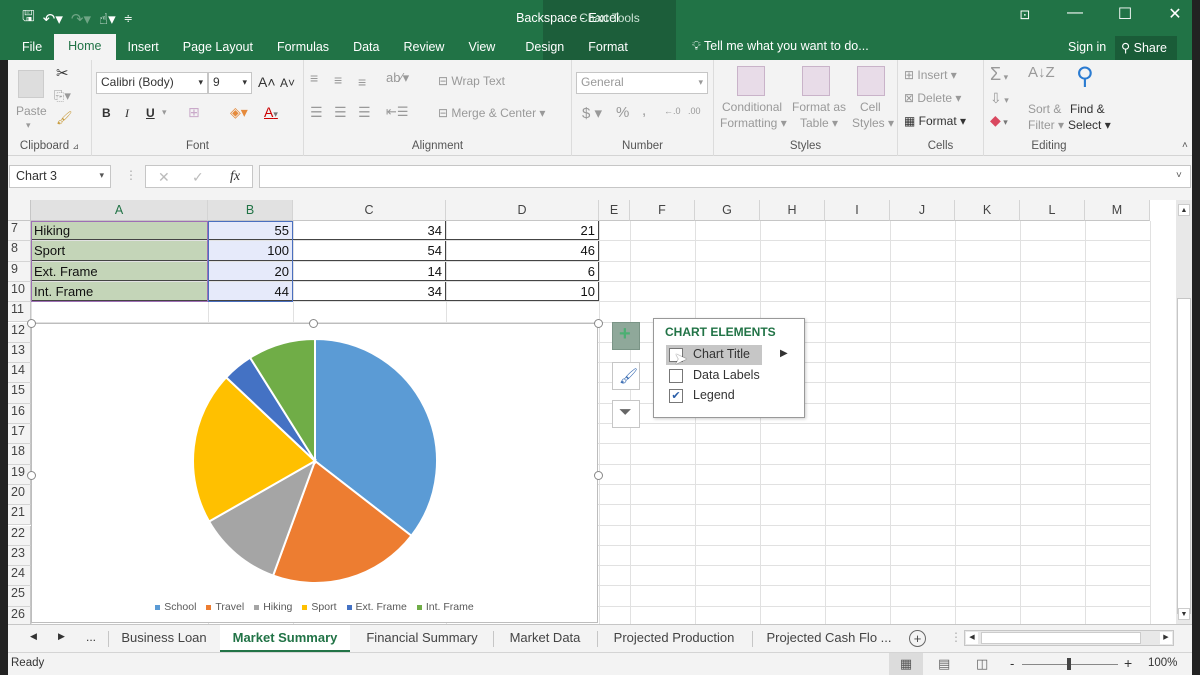  What do you see at coordinates (164, 177) in the screenshot?
I see `cancel-icon: ✕` at bounding box center [164, 177].